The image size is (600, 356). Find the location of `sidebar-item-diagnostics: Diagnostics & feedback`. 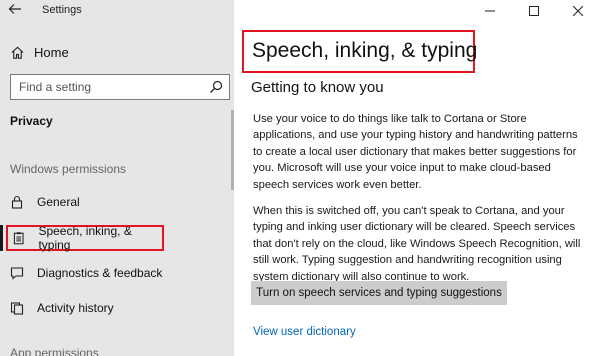

sidebar-item-diagnostics: Diagnostics & feedback is located at coordinates (117, 273).